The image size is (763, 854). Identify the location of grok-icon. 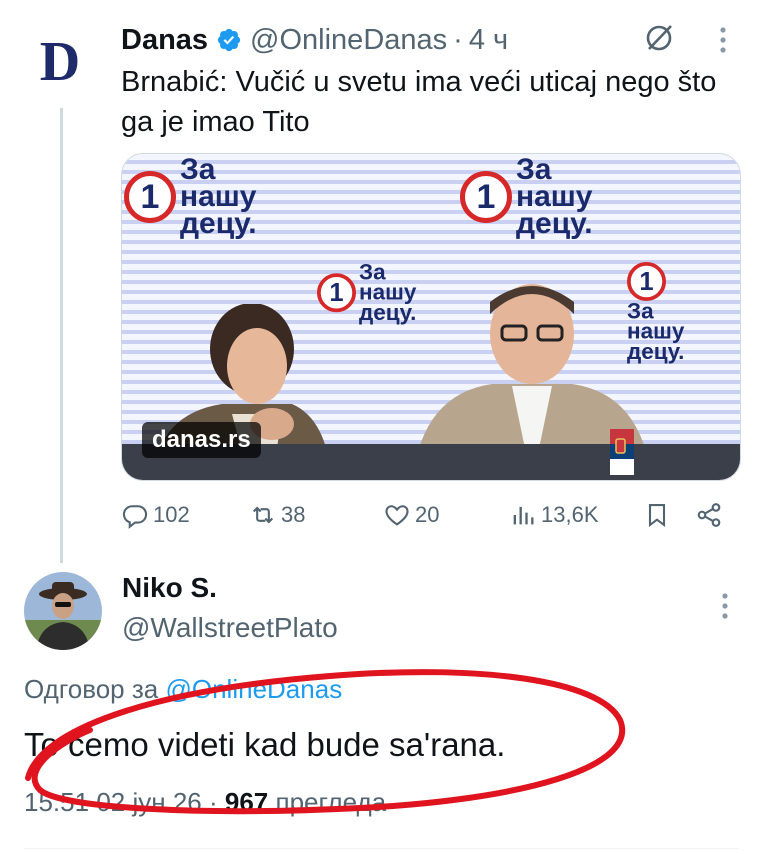
(659, 38).